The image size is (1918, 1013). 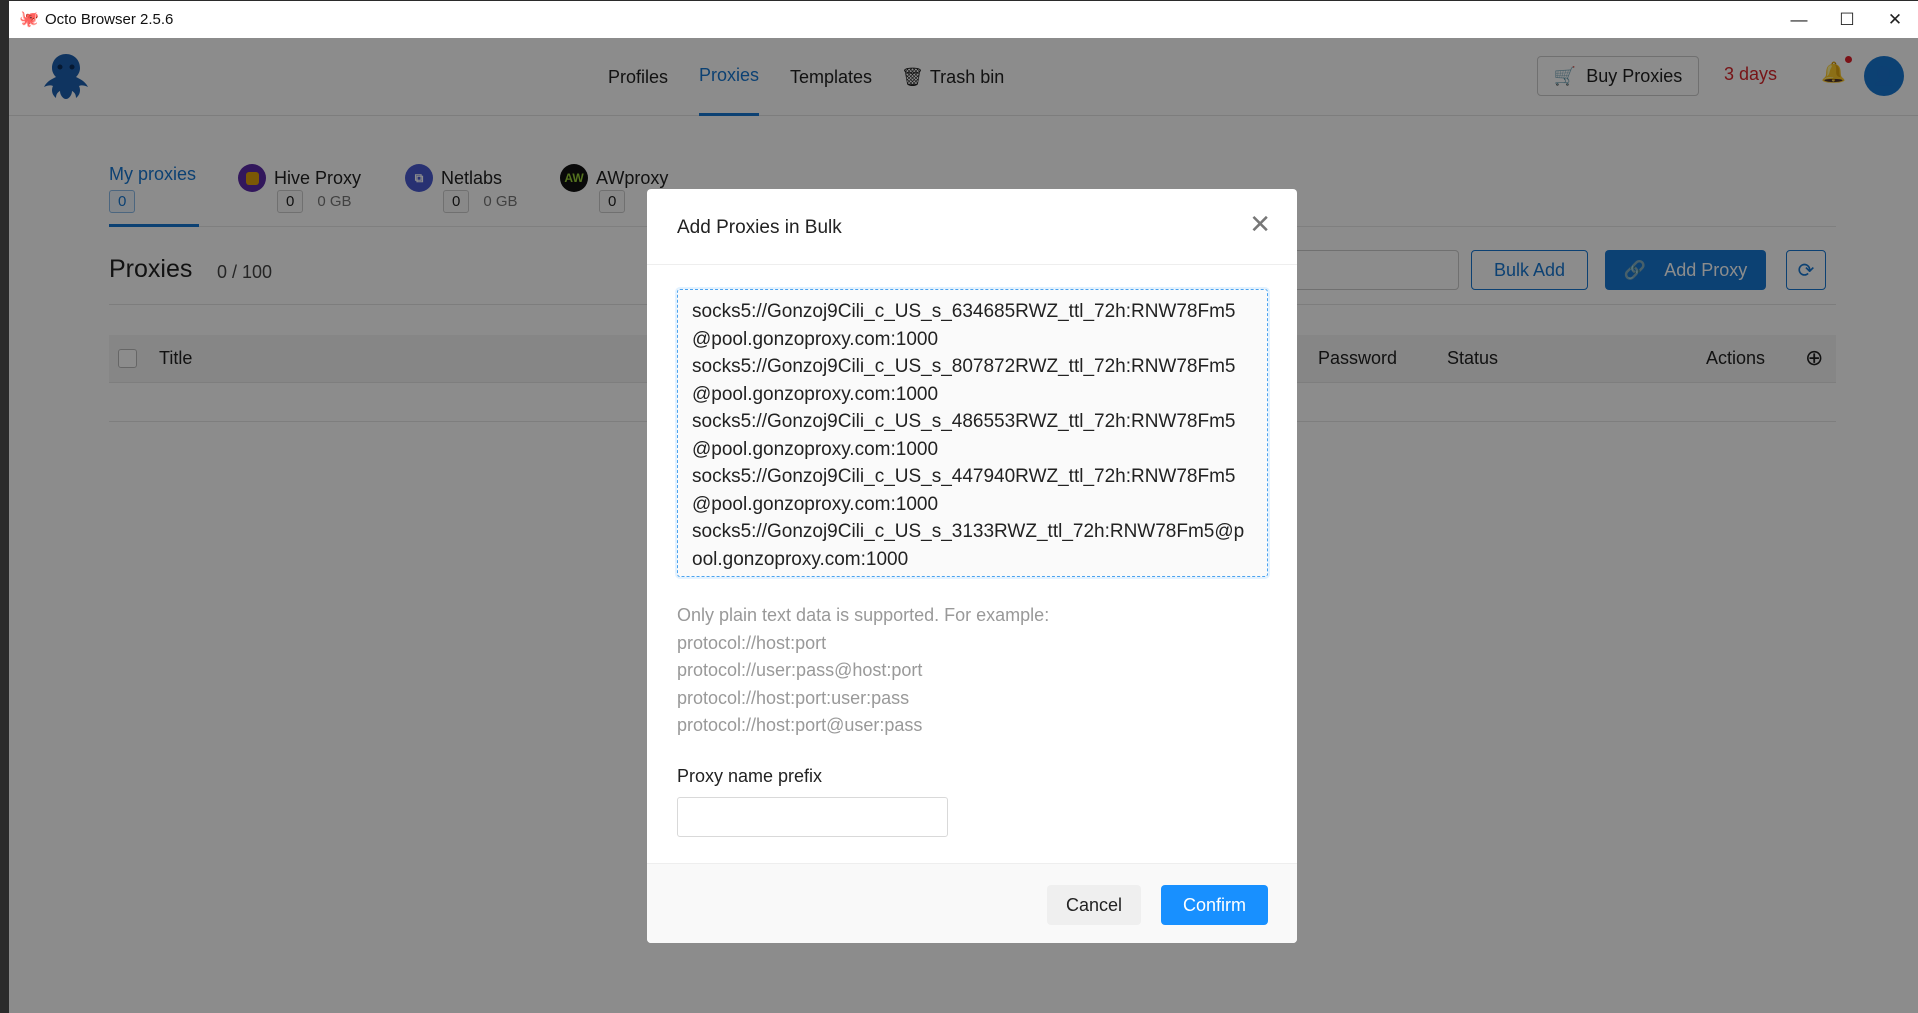 I want to click on close-icon: ✕, so click(x=1260, y=224).